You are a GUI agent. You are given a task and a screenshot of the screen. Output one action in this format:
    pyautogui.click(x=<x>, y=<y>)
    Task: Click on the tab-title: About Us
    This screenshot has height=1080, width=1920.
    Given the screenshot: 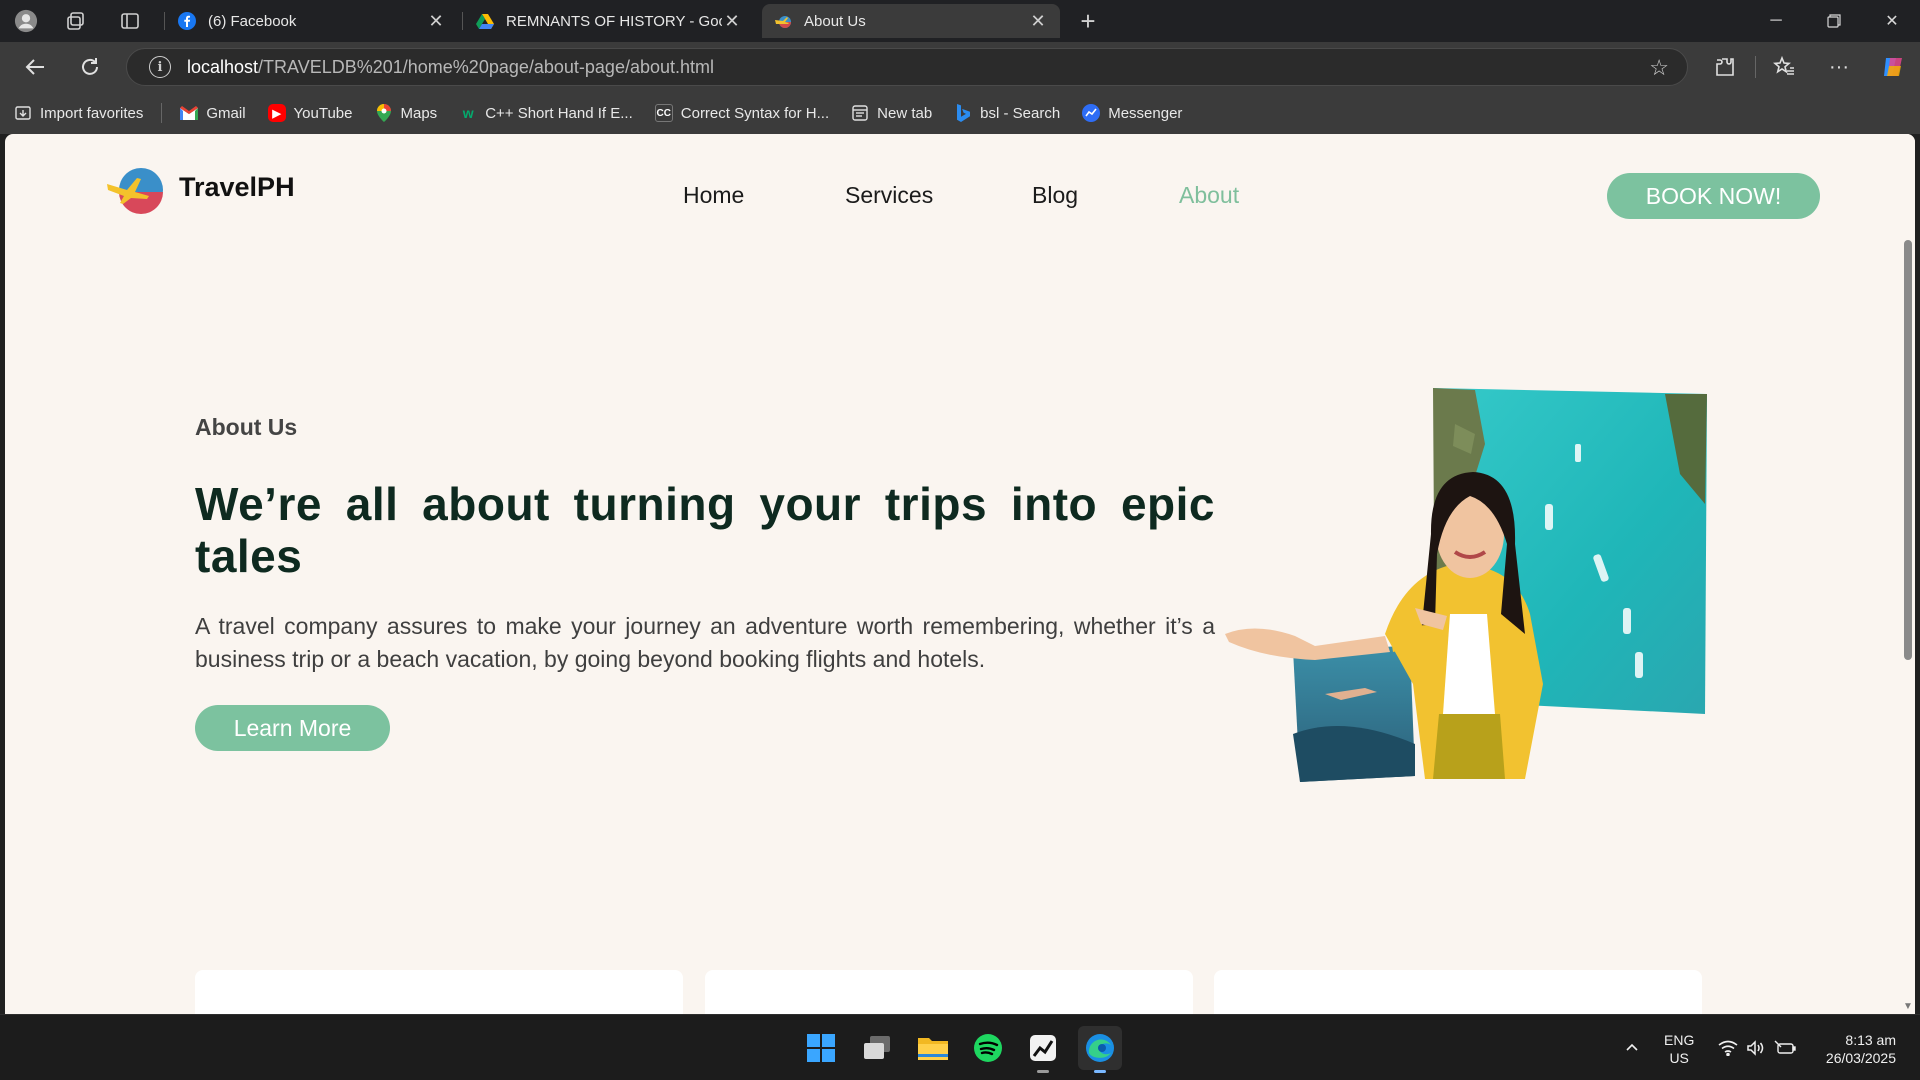 What is the action you would take?
    pyautogui.click(x=835, y=21)
    